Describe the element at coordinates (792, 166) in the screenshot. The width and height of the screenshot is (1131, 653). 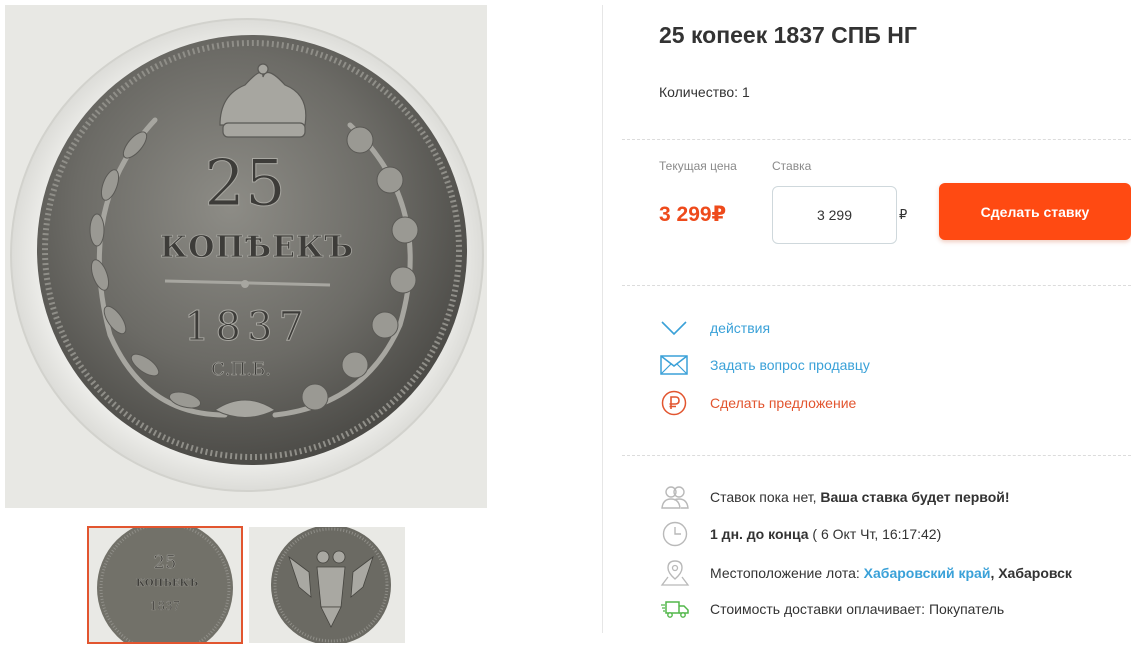
I see `bid-label: Ставка` at that location.